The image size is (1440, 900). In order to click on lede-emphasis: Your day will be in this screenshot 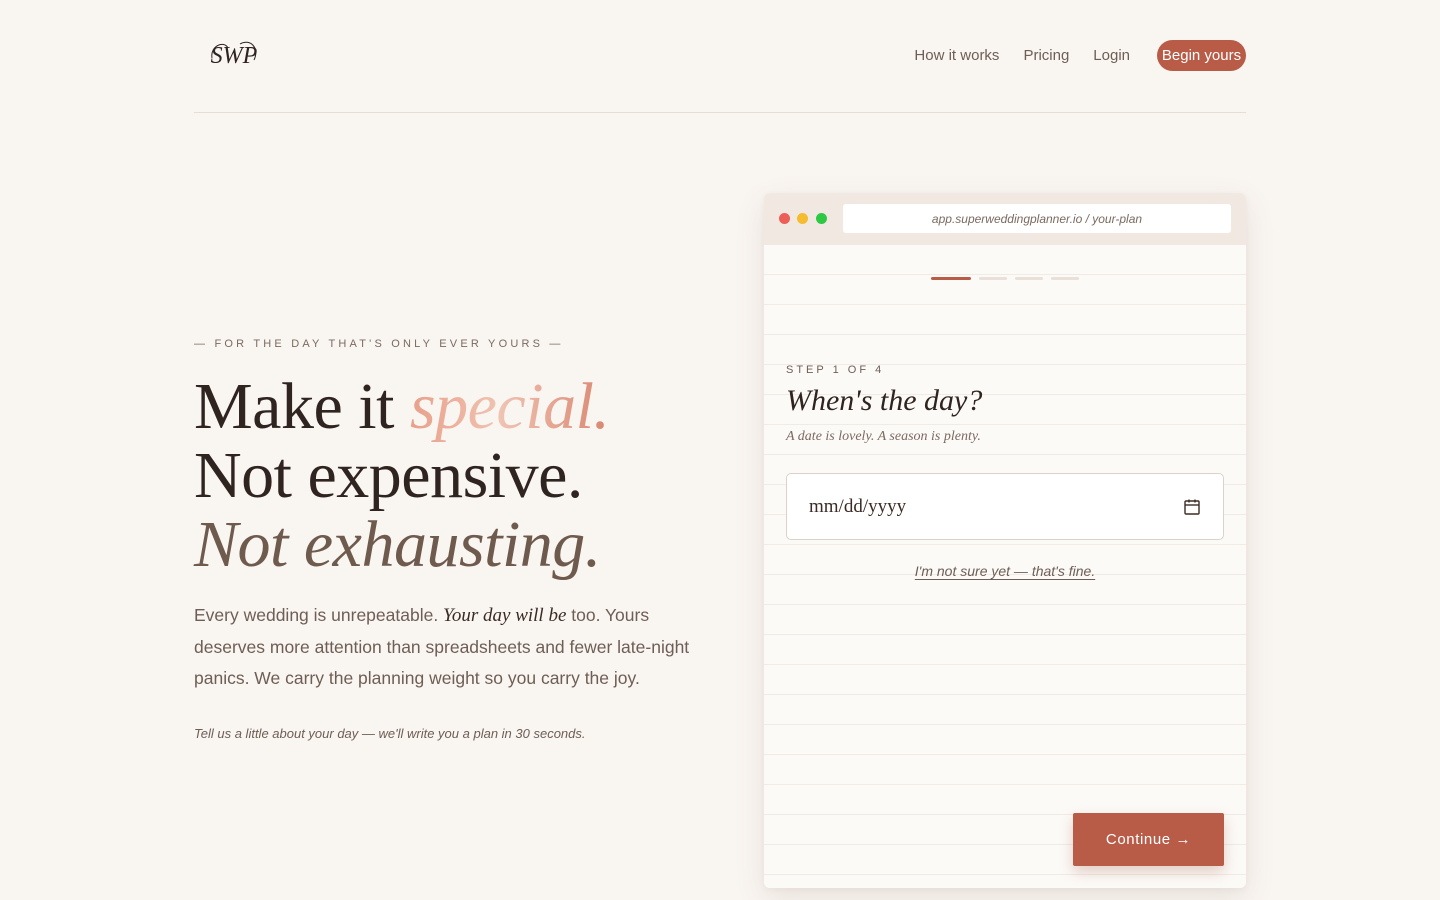, I will do `click(505, 615)`.